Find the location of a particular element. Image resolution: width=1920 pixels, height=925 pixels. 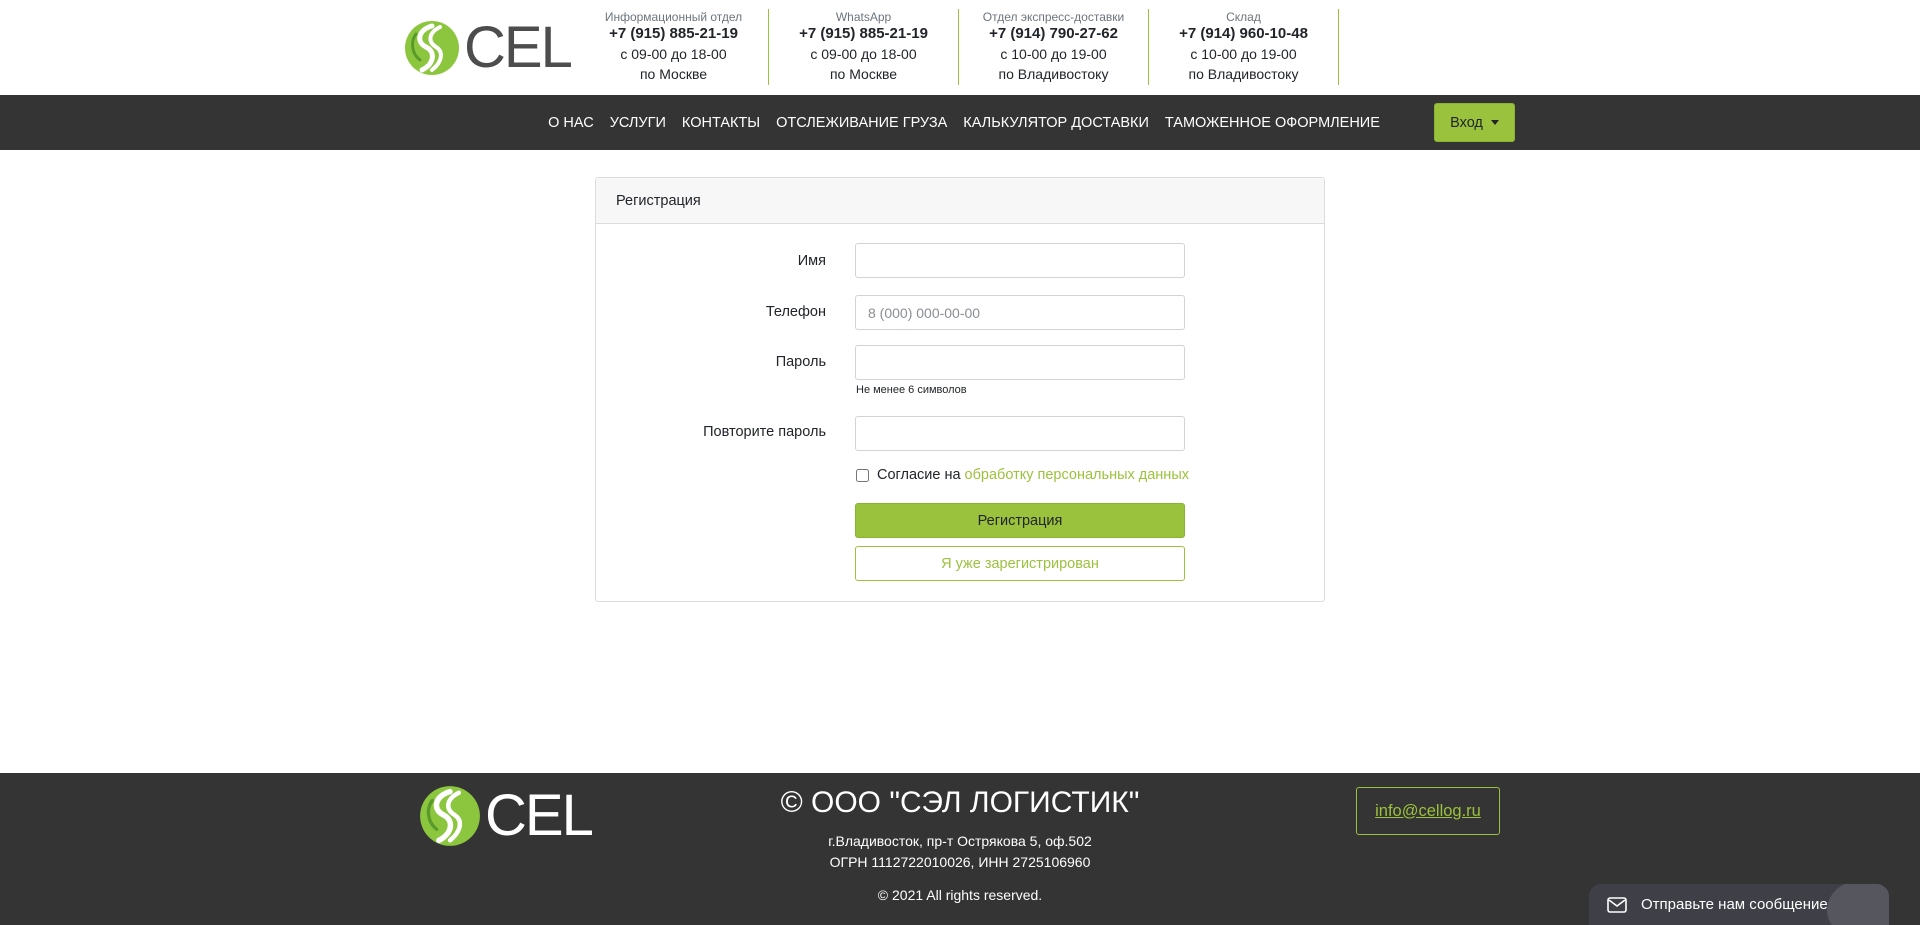

chat-label: Отправьте нам сообщение is located at coordinates (1734, 904).